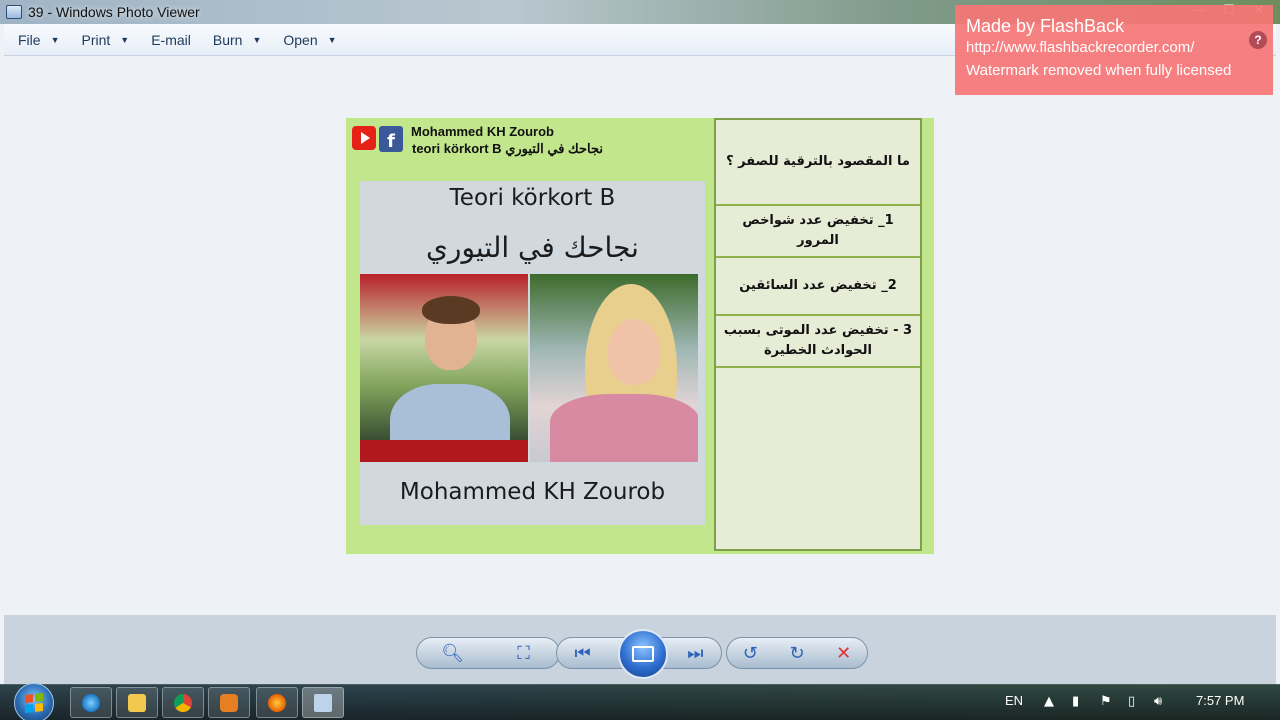  I want to click on taskbar-file-explorer, so click(137, 702).